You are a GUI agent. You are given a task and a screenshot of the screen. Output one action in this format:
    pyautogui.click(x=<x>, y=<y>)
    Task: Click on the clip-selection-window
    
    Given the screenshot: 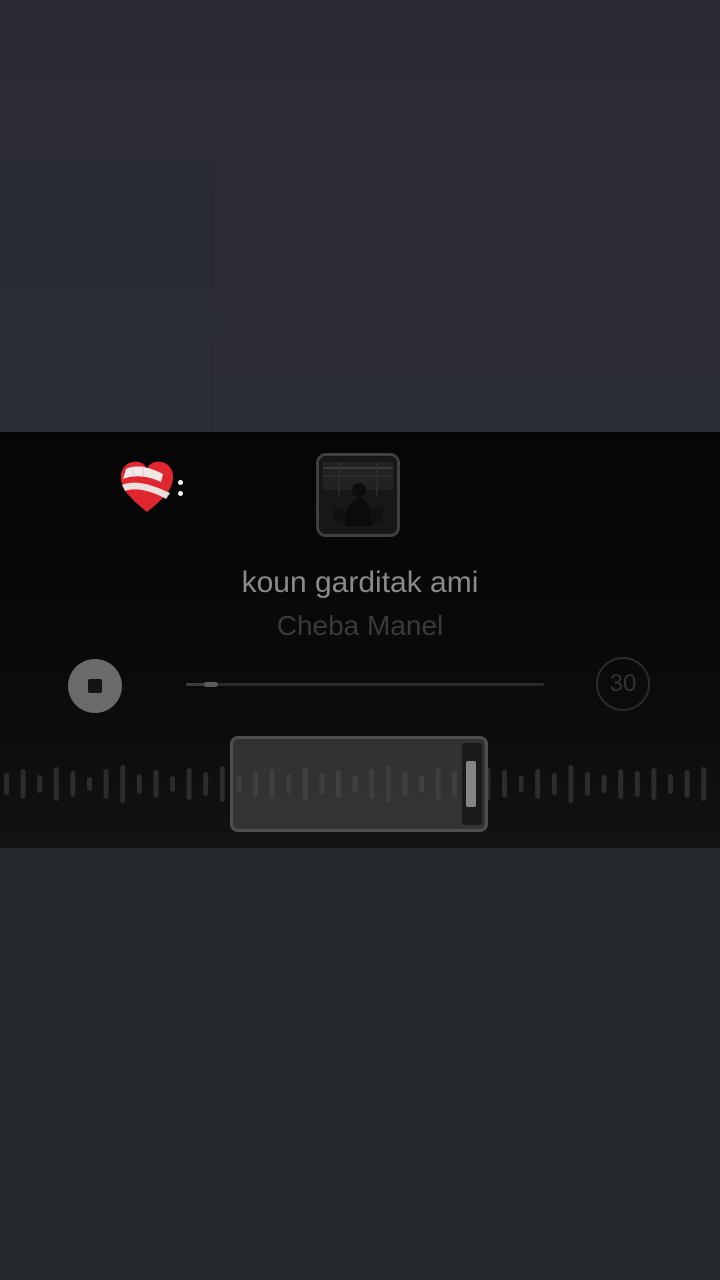 What is the action you would take?
    pyautogui.click(x=359, y=784)
    